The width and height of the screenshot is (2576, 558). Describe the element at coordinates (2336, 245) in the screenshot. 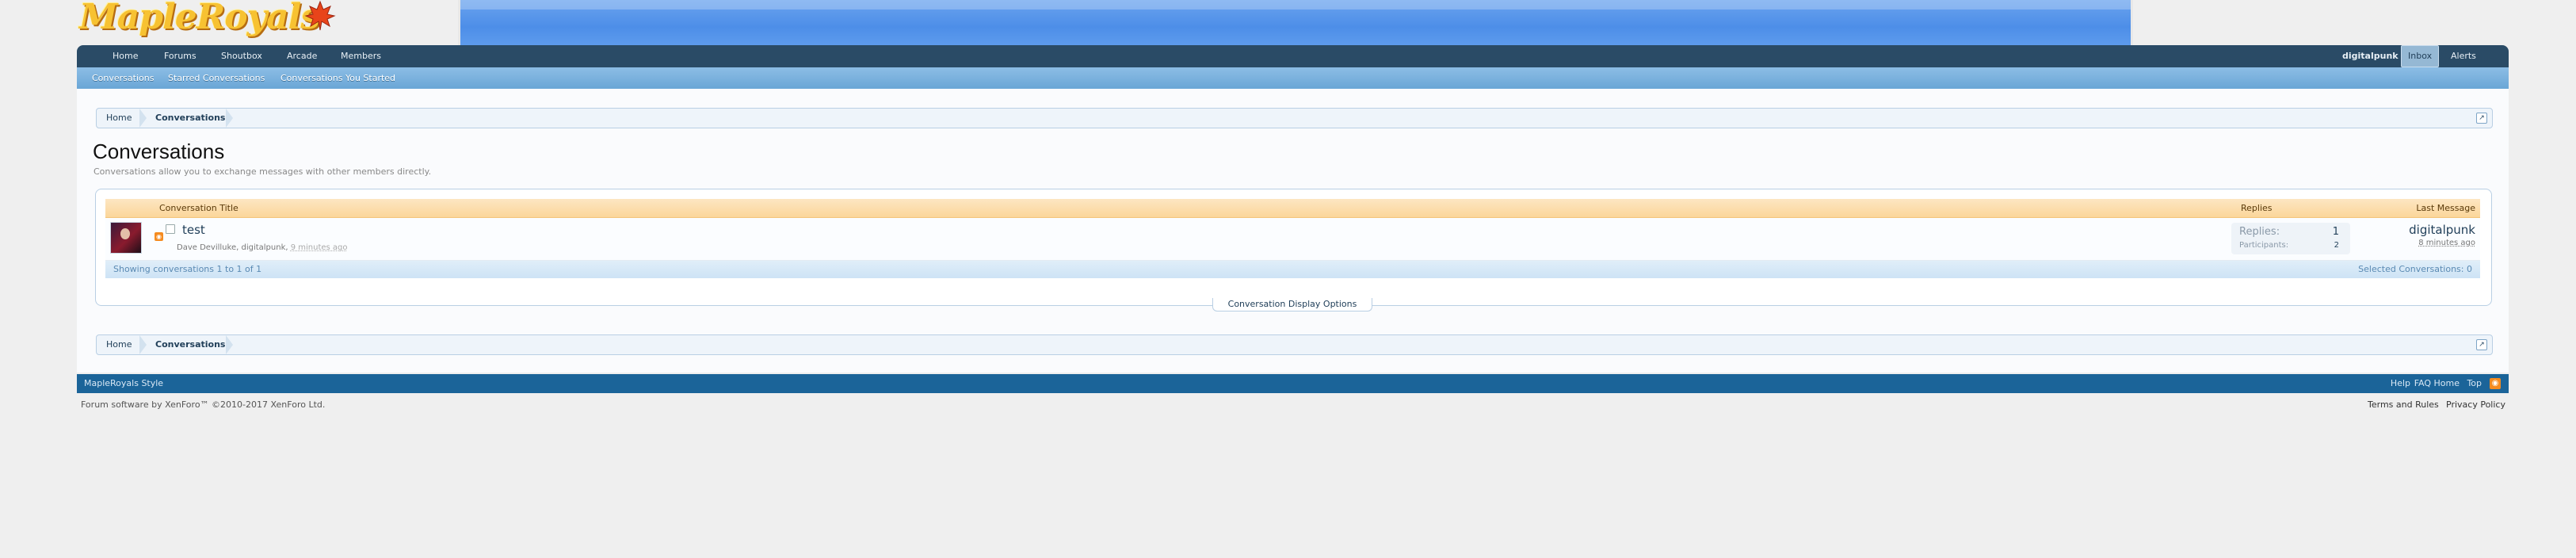

I see `participants-count: 2` at that location.